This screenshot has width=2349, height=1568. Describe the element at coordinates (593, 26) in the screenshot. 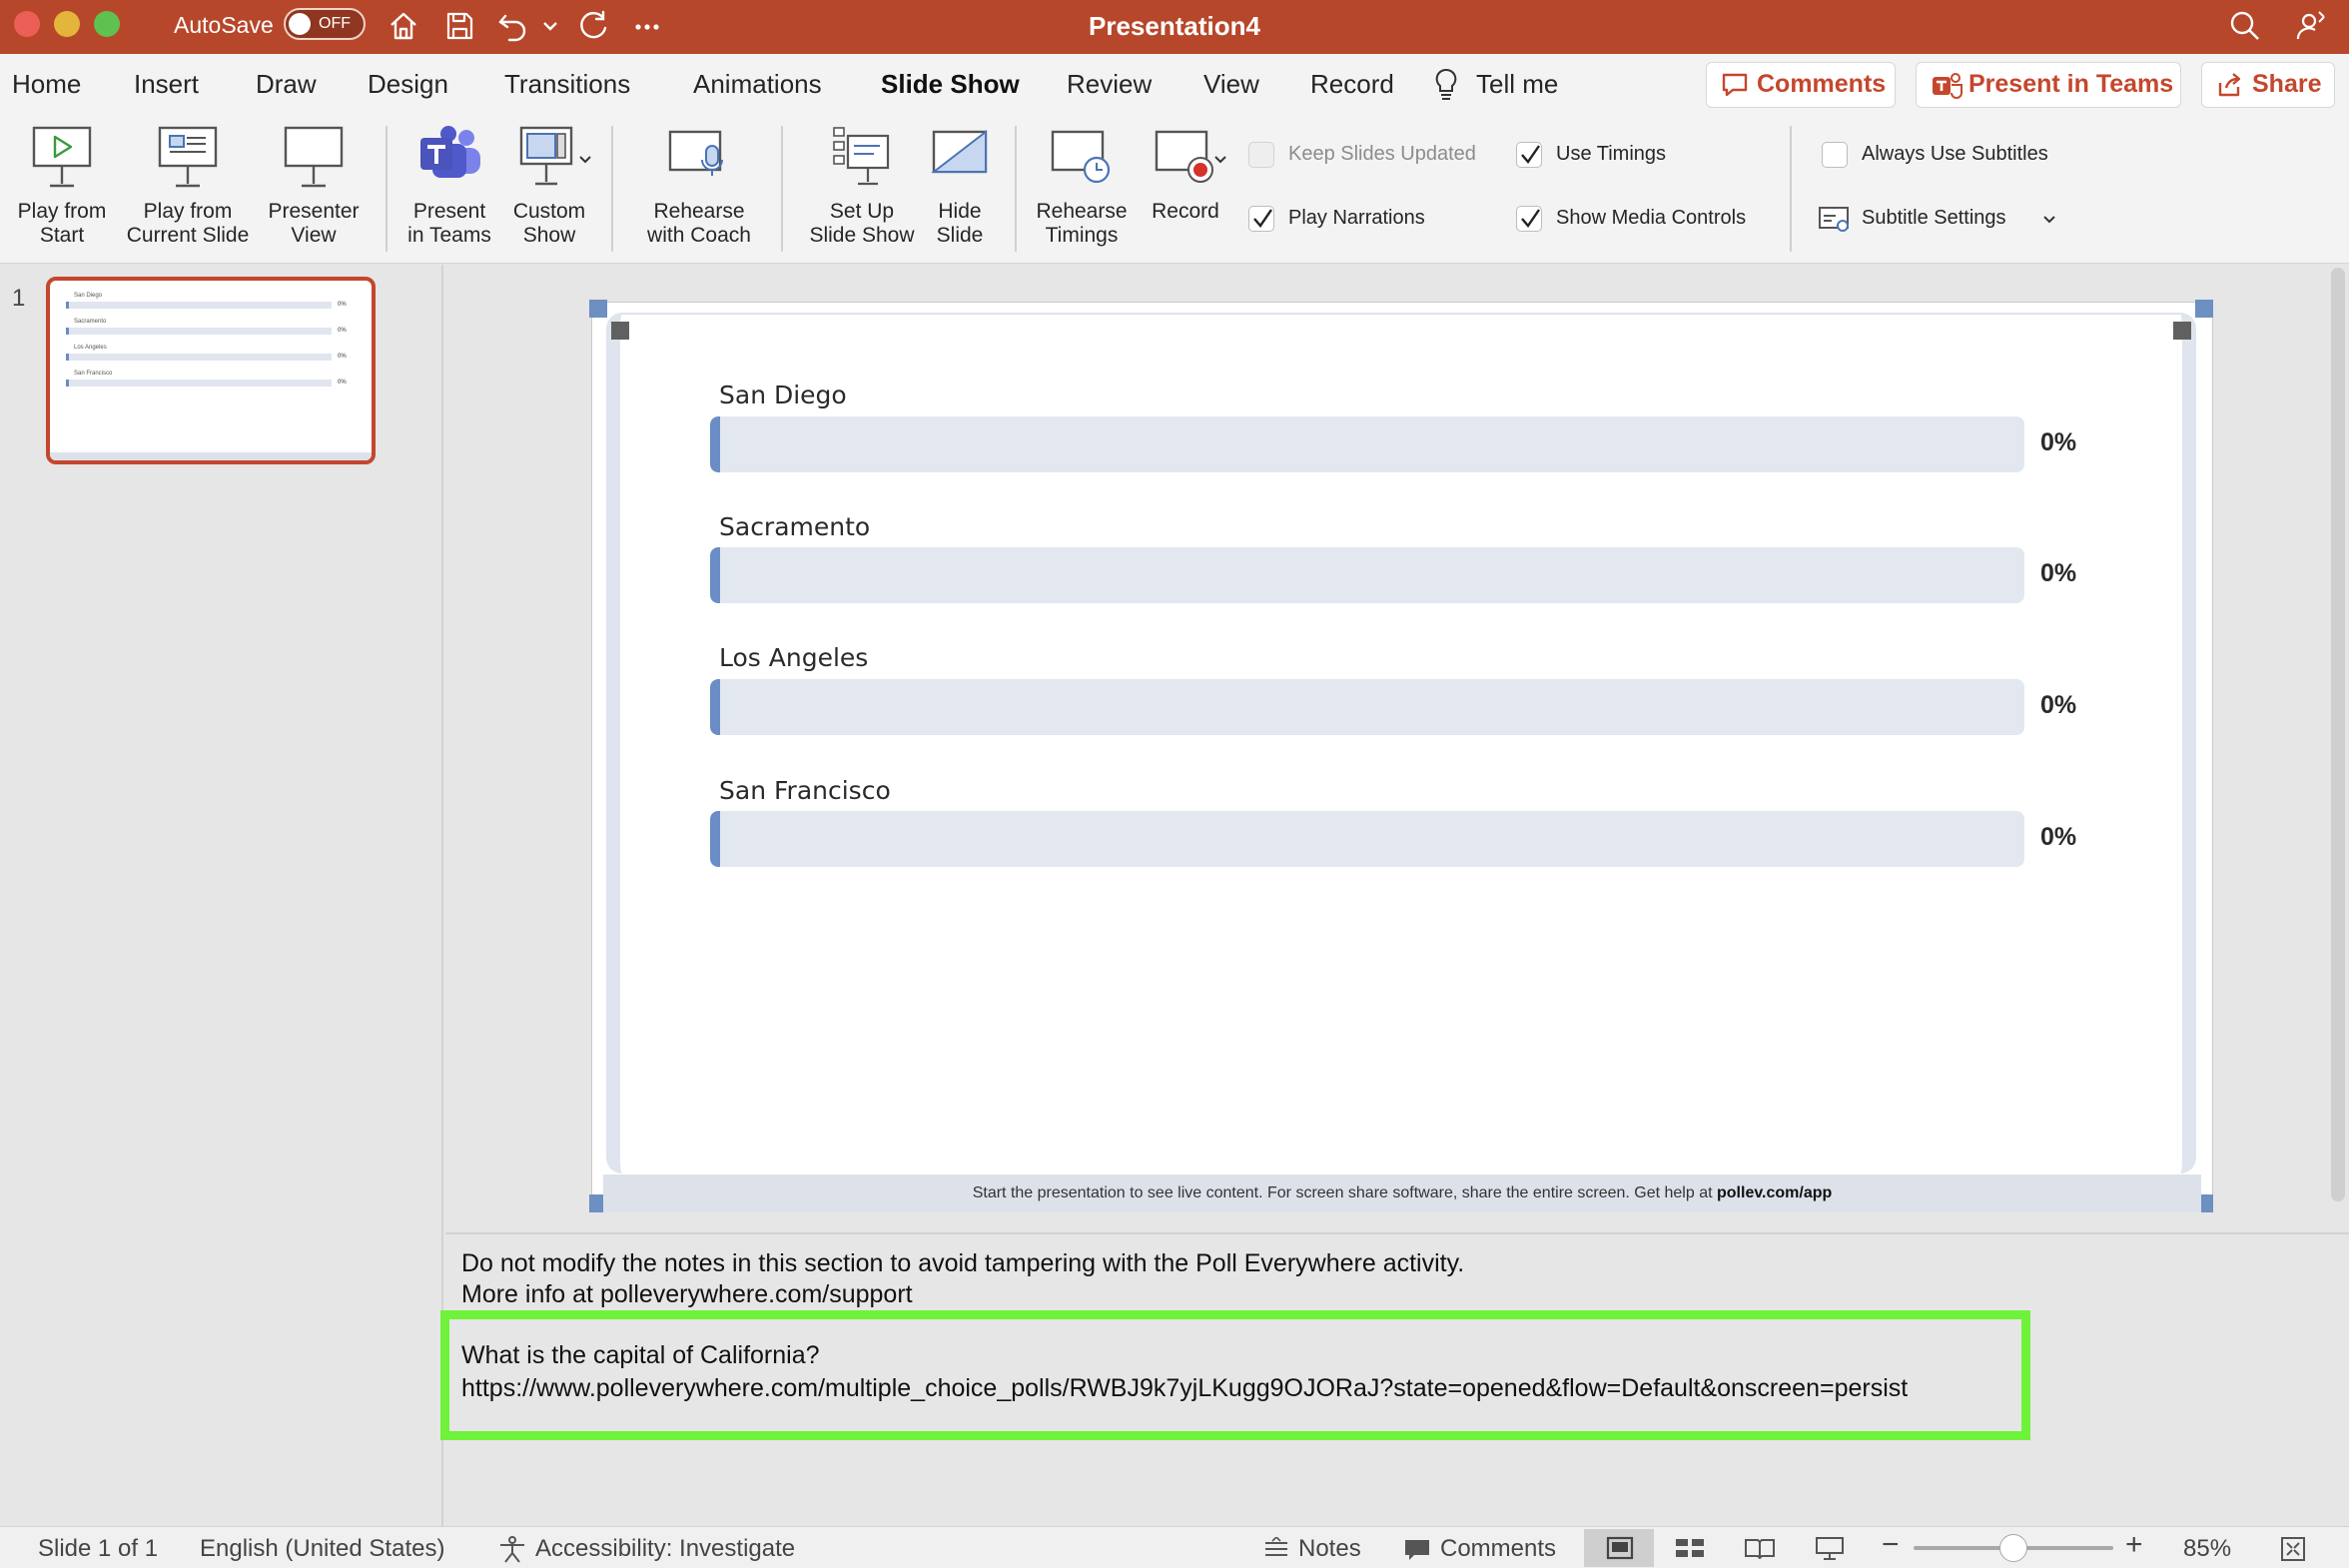

I see `redo-icon` at that location.